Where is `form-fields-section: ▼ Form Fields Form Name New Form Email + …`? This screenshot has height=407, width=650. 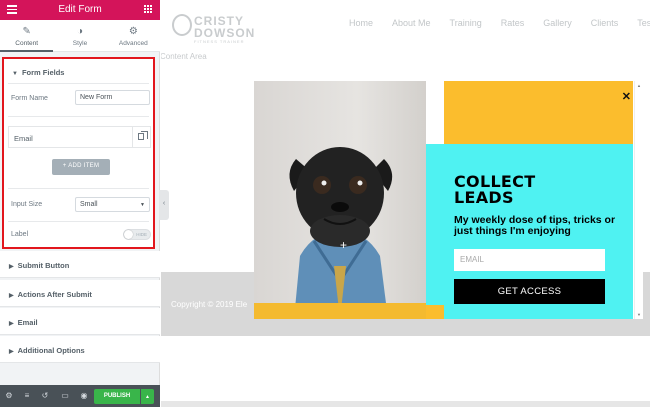 form-fields-section: ▼ Form Fields Form Name New Form Email + … is located at coordinates (78, 153).